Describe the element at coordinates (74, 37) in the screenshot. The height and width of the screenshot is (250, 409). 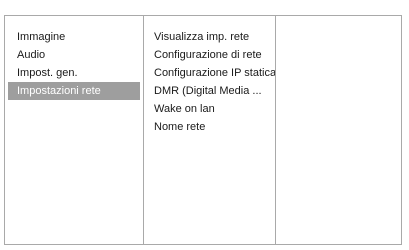
I see `menu-item-immagine: Immagine` at that location.